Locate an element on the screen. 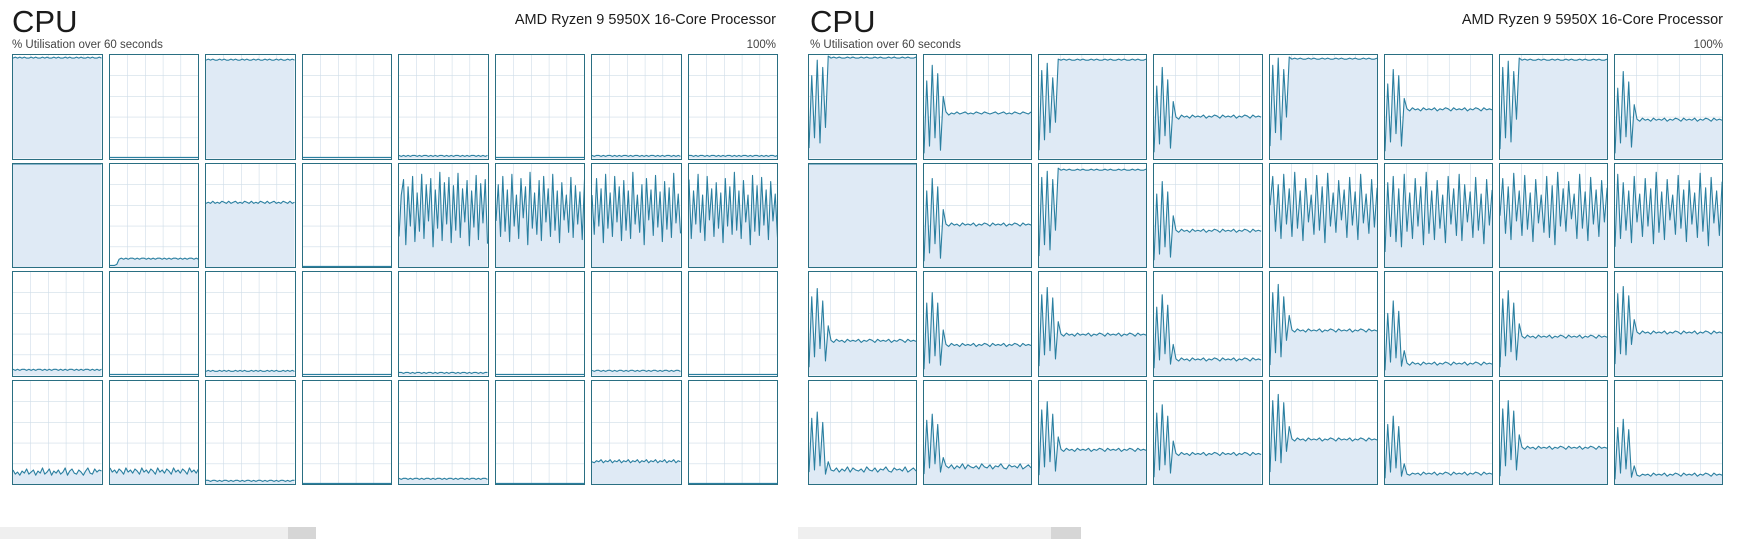 Image resolution: width=1737 pixels, height=539 pixels. panel-header-left: CPU AMD Ryzen 9 5950X 16-Core Processor is located at coordinates (395, 19).